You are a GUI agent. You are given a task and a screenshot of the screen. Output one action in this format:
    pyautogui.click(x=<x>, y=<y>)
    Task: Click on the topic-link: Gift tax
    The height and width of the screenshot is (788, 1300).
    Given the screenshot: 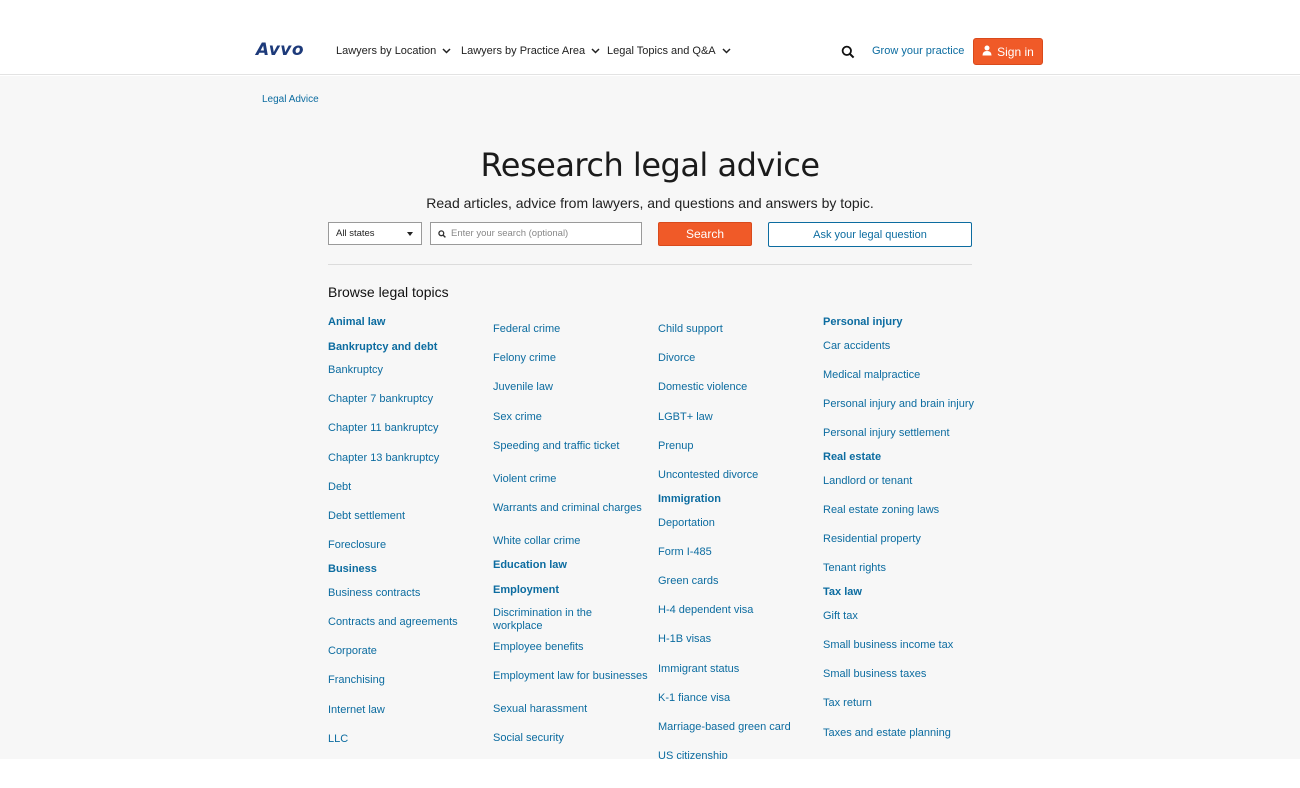 What is the action you would take?
    pyautogui.click(x=840, y=616)
    